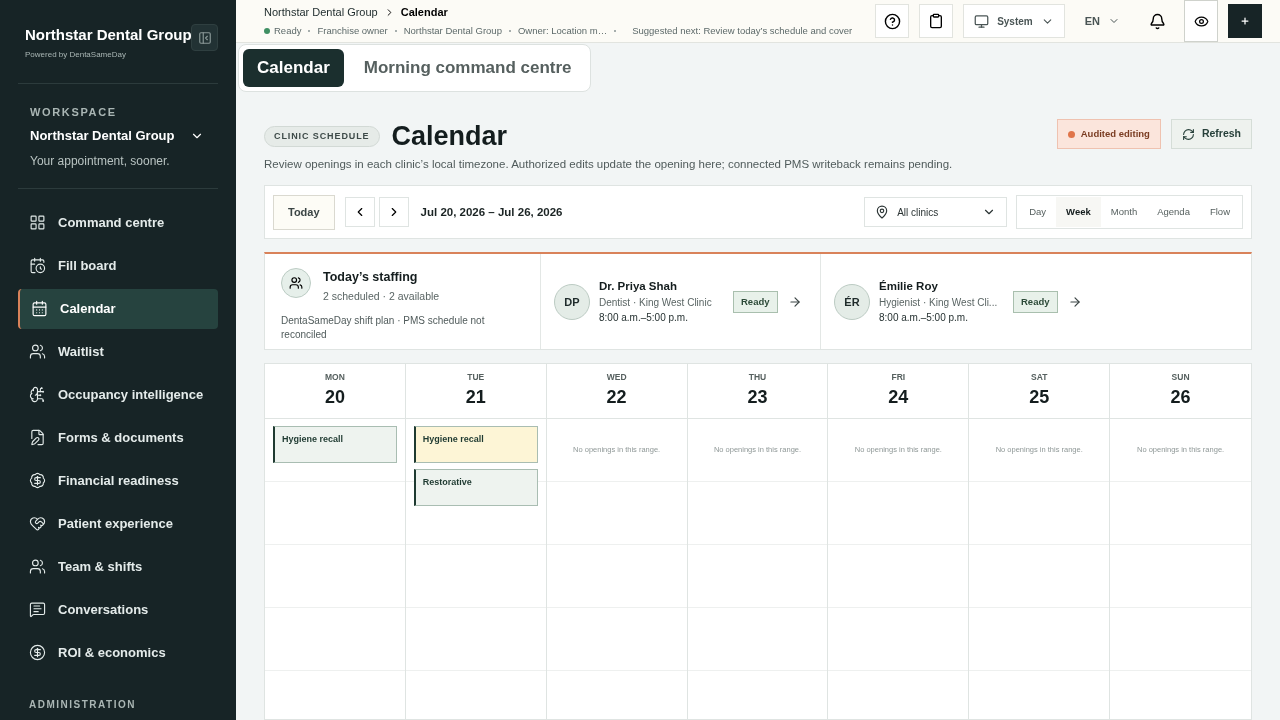 The height and width of the screenshot is (720, 1280). I want to click on brain-icon, so click(37, 394).